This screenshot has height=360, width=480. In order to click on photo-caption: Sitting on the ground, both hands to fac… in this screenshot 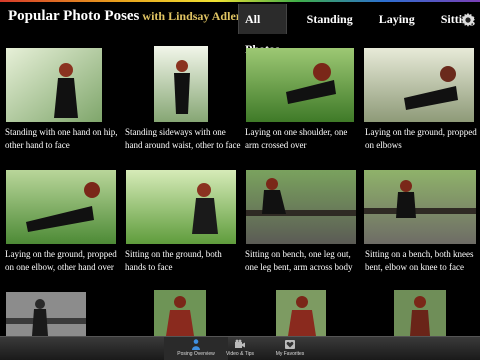, I will do `click(173, 260)`.